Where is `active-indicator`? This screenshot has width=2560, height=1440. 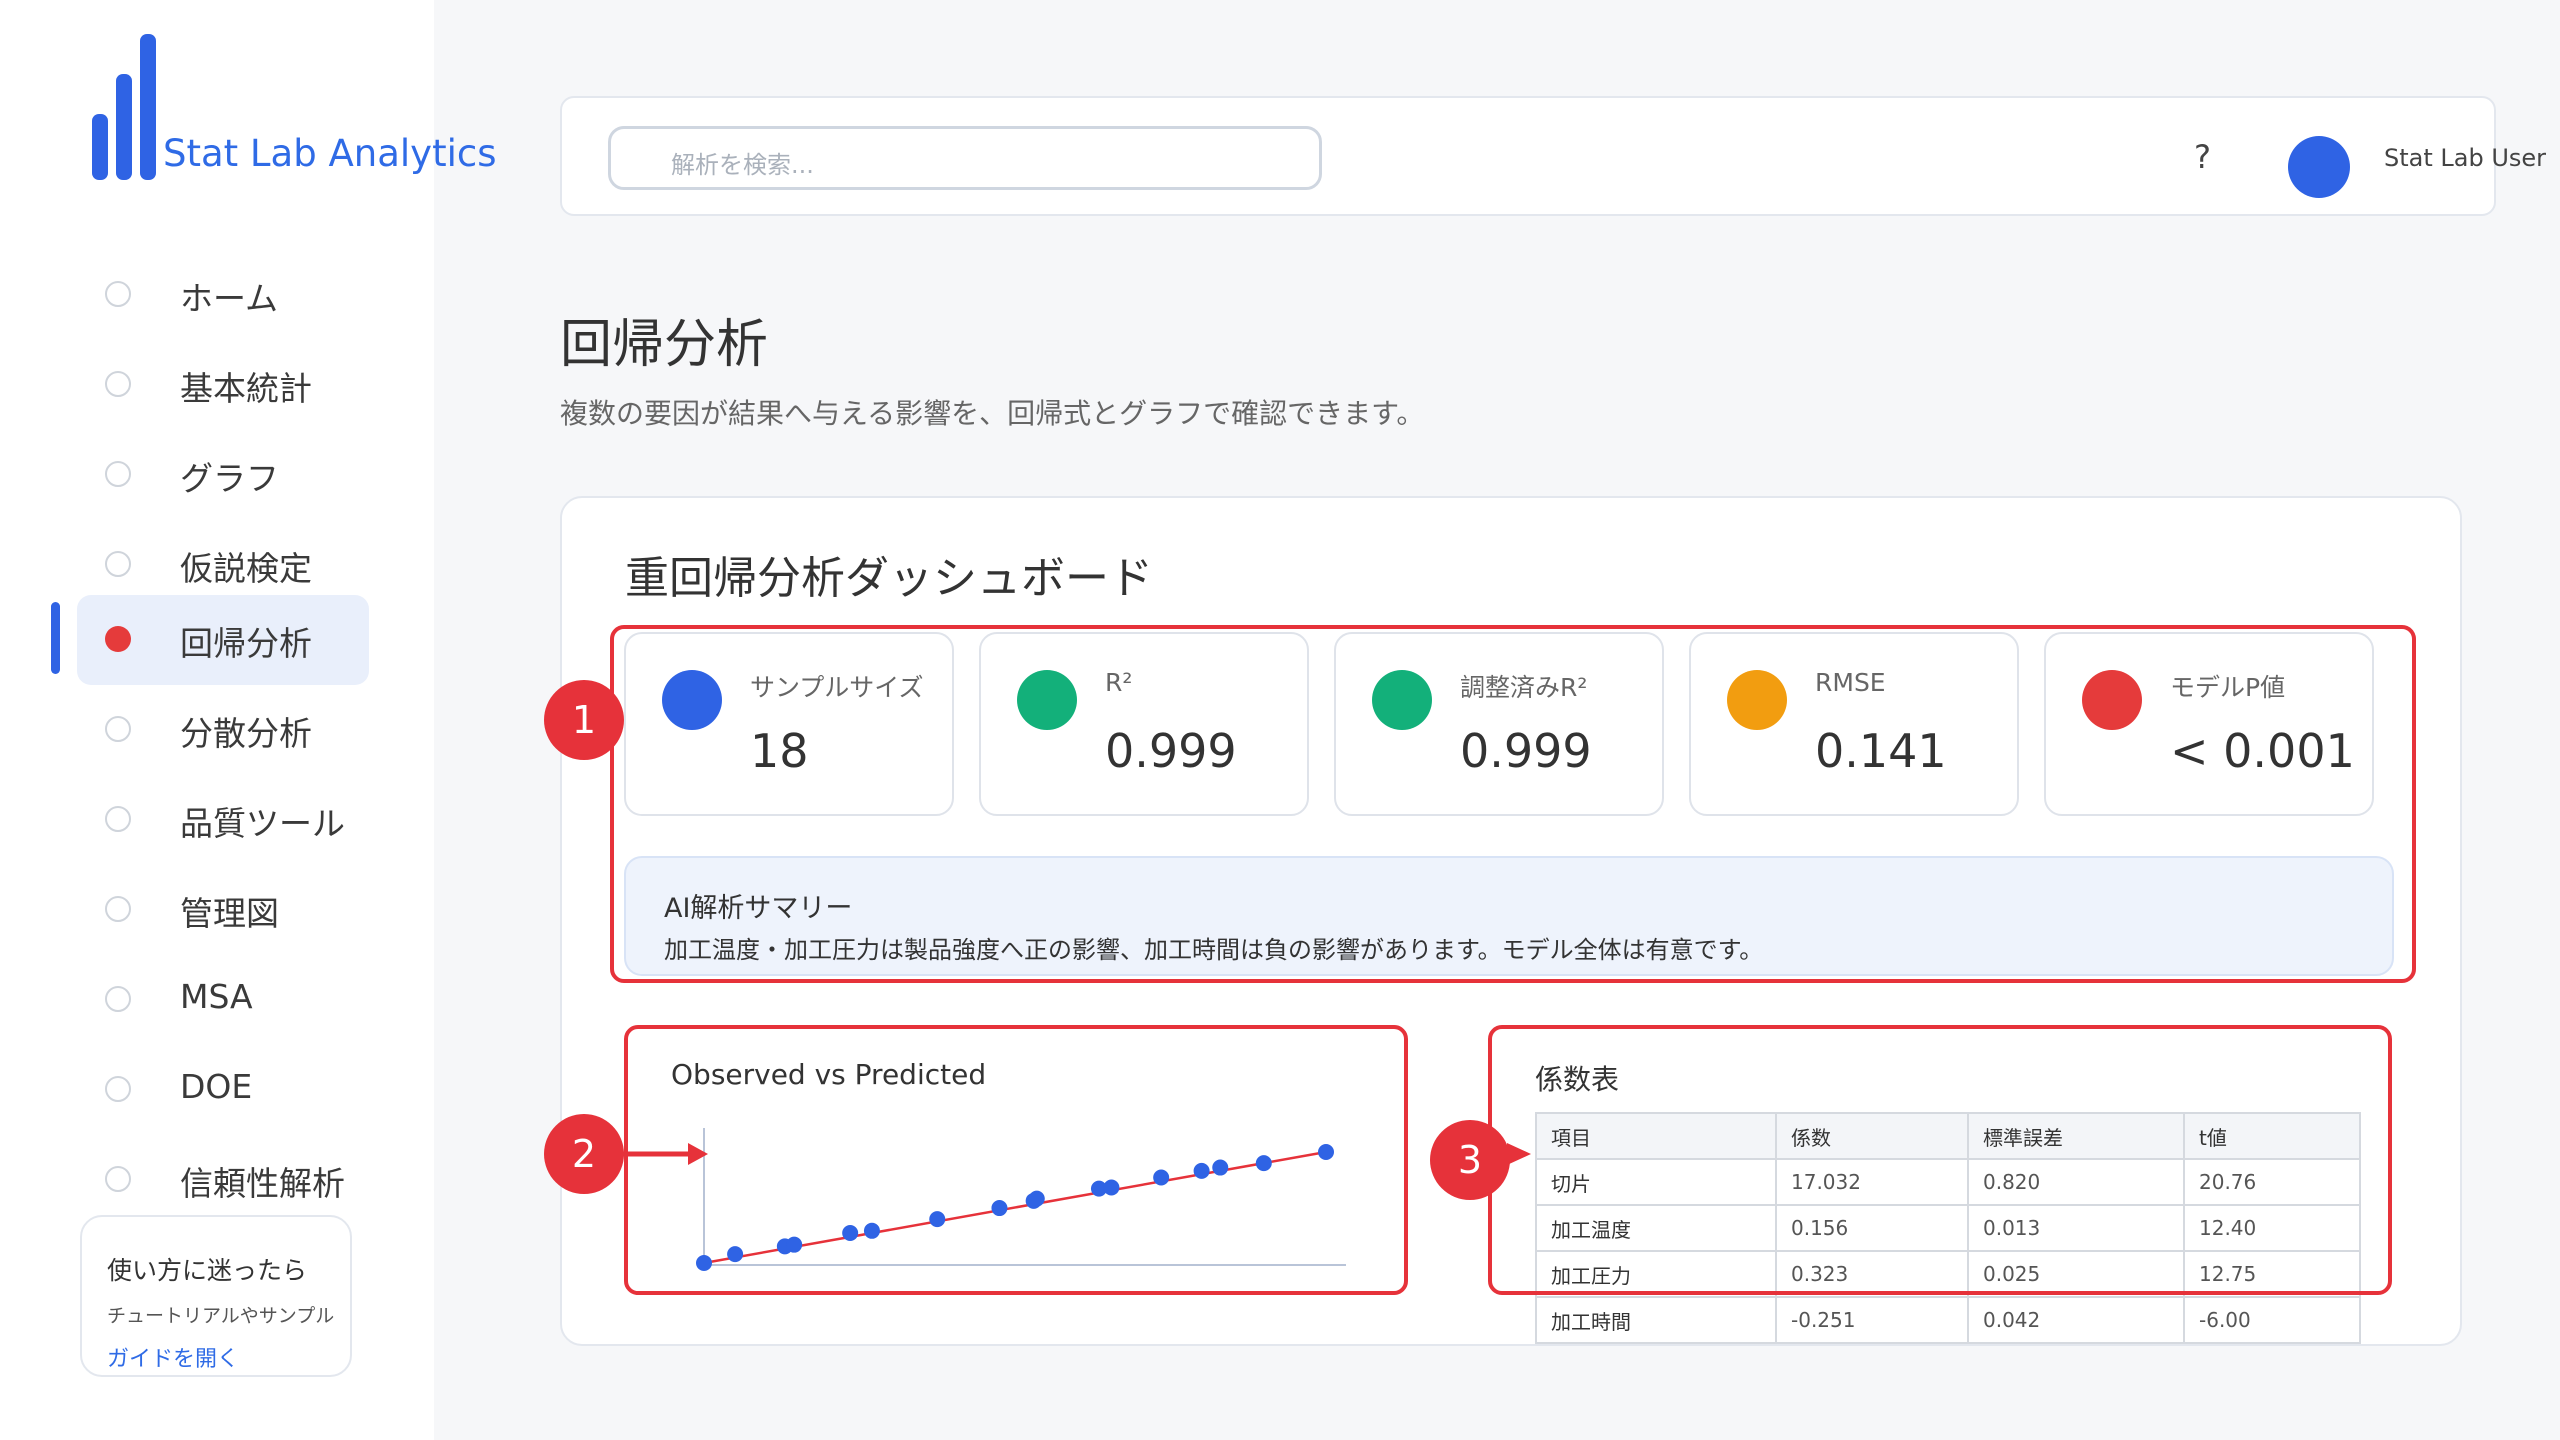 active-indicator is located at coordinates (55, 638).